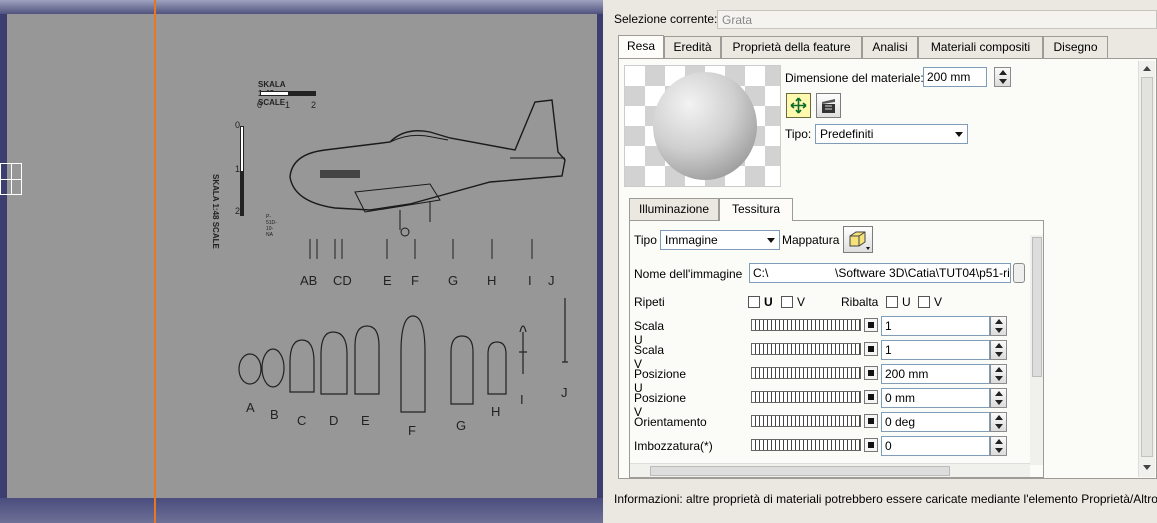 The height and width of the screenshot is (523, 1157). Describe the element at coordinates (955, 77) in the screenshot. I see `material-size-field: 200 mm` at that location.